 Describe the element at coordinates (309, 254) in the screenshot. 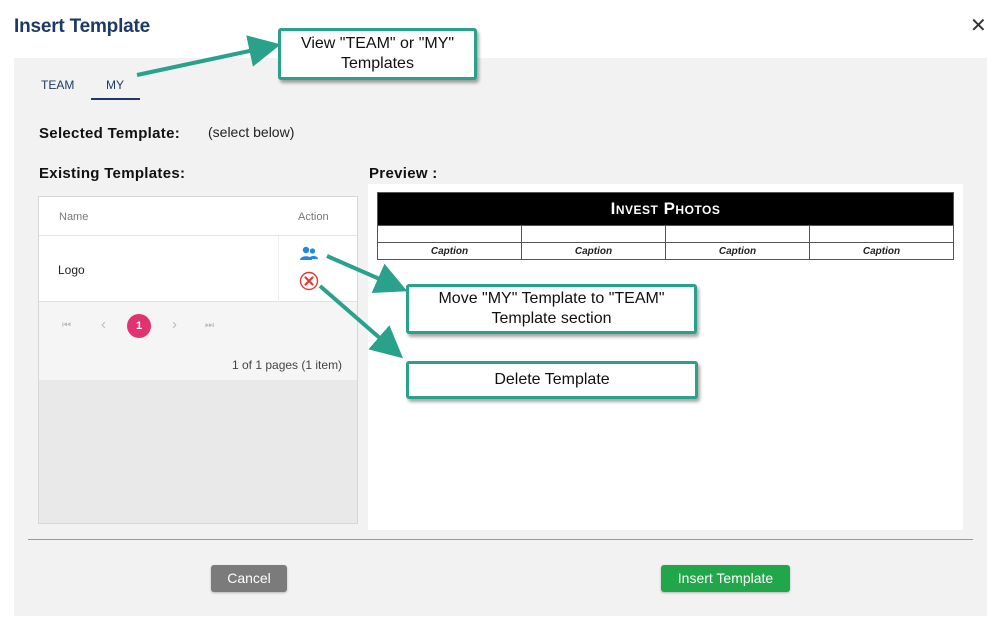

I see `move-to-team-icon` at that location.